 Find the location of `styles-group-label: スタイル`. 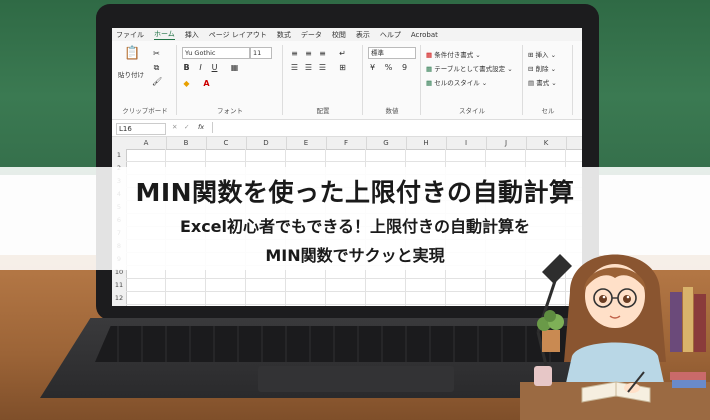

styles-group-label: スタイル is located at coordinates (472, 111).